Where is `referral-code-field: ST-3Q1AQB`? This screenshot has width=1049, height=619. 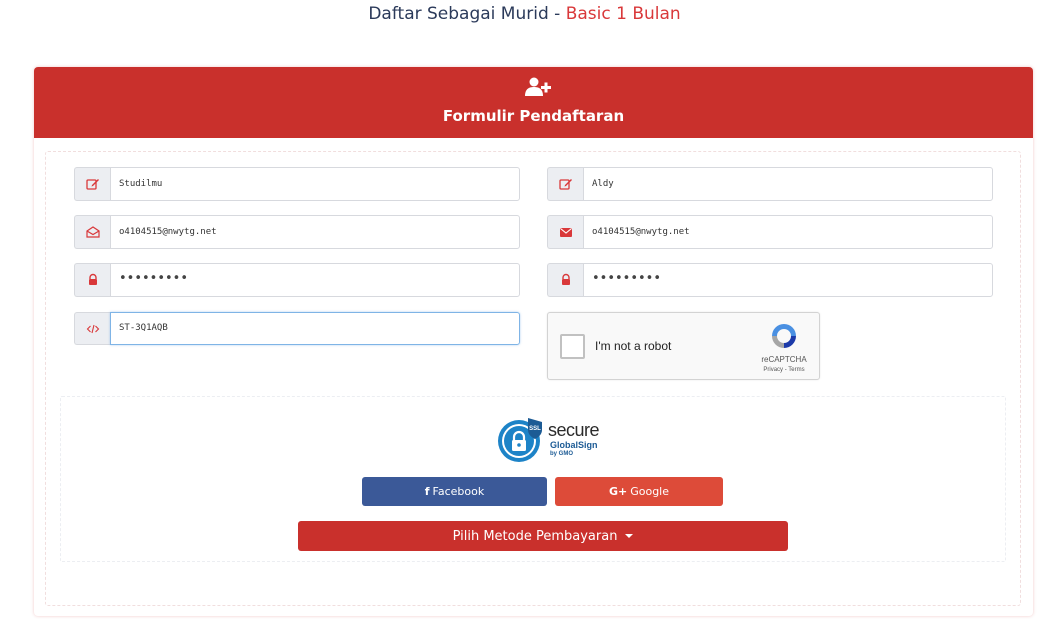
referral-code-field: ST-3Q1AQB is located at coordinates (297, 328).